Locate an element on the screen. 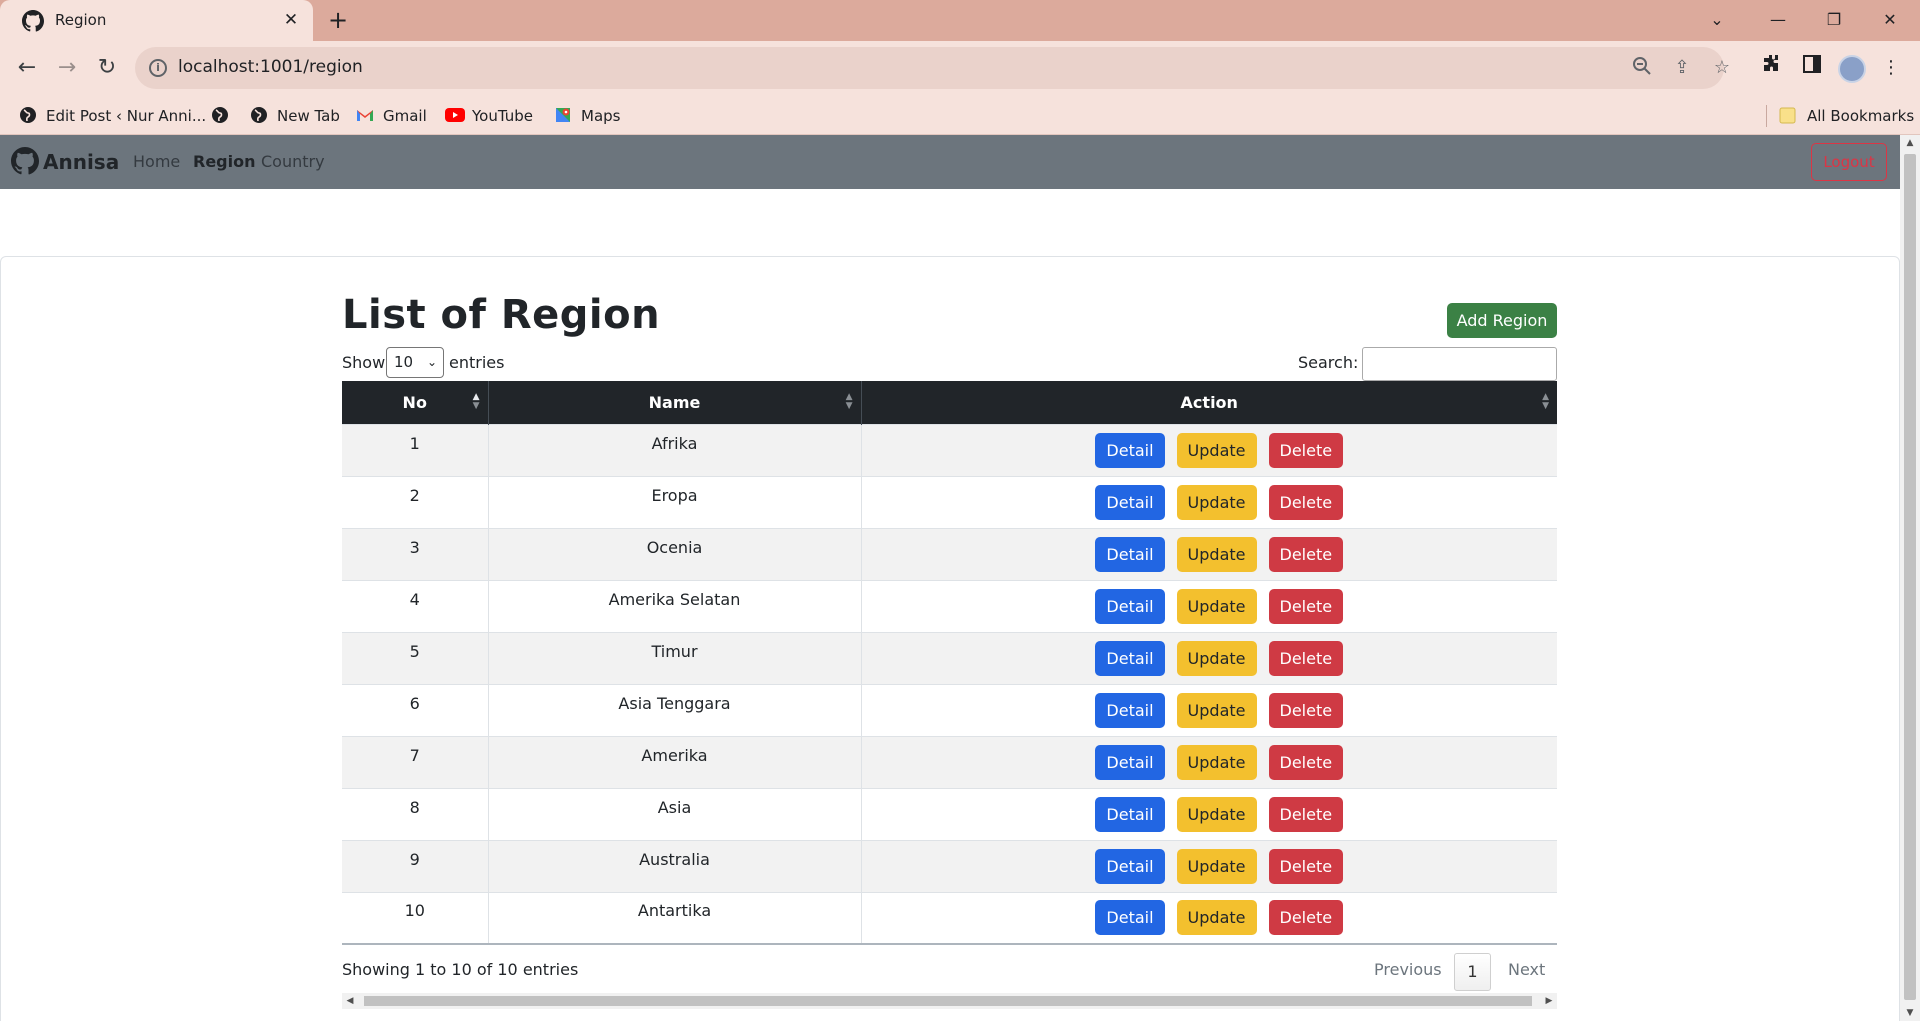 This screenshot has width=1920, height=1021. bookmark-maps: Maps is located at coordinates (586, 116).